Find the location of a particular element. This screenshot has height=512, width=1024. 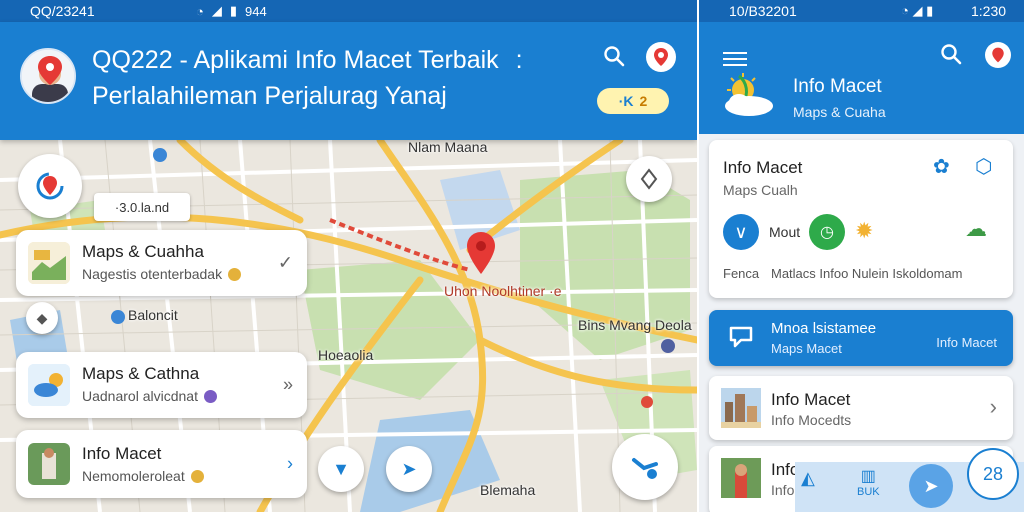

highlight-right-label: Info Macet is located at coordinates (966, 342).